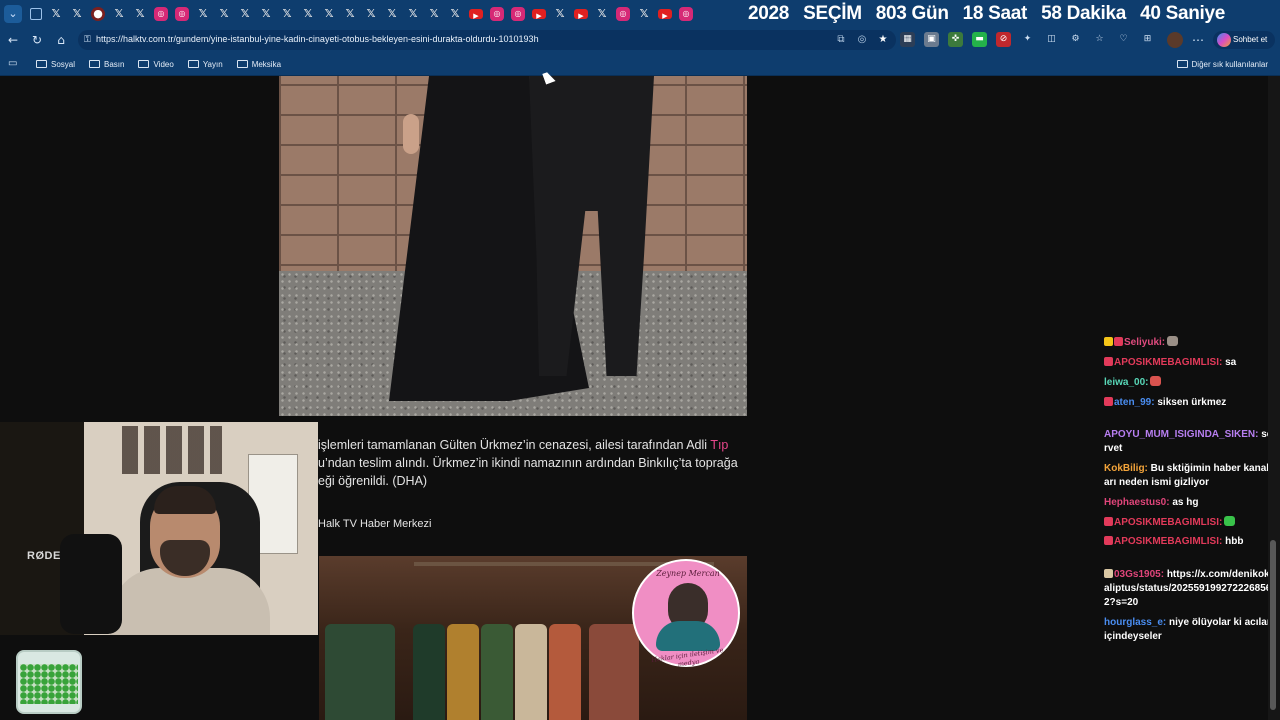  I want to click on microphone, so click(91, 584).